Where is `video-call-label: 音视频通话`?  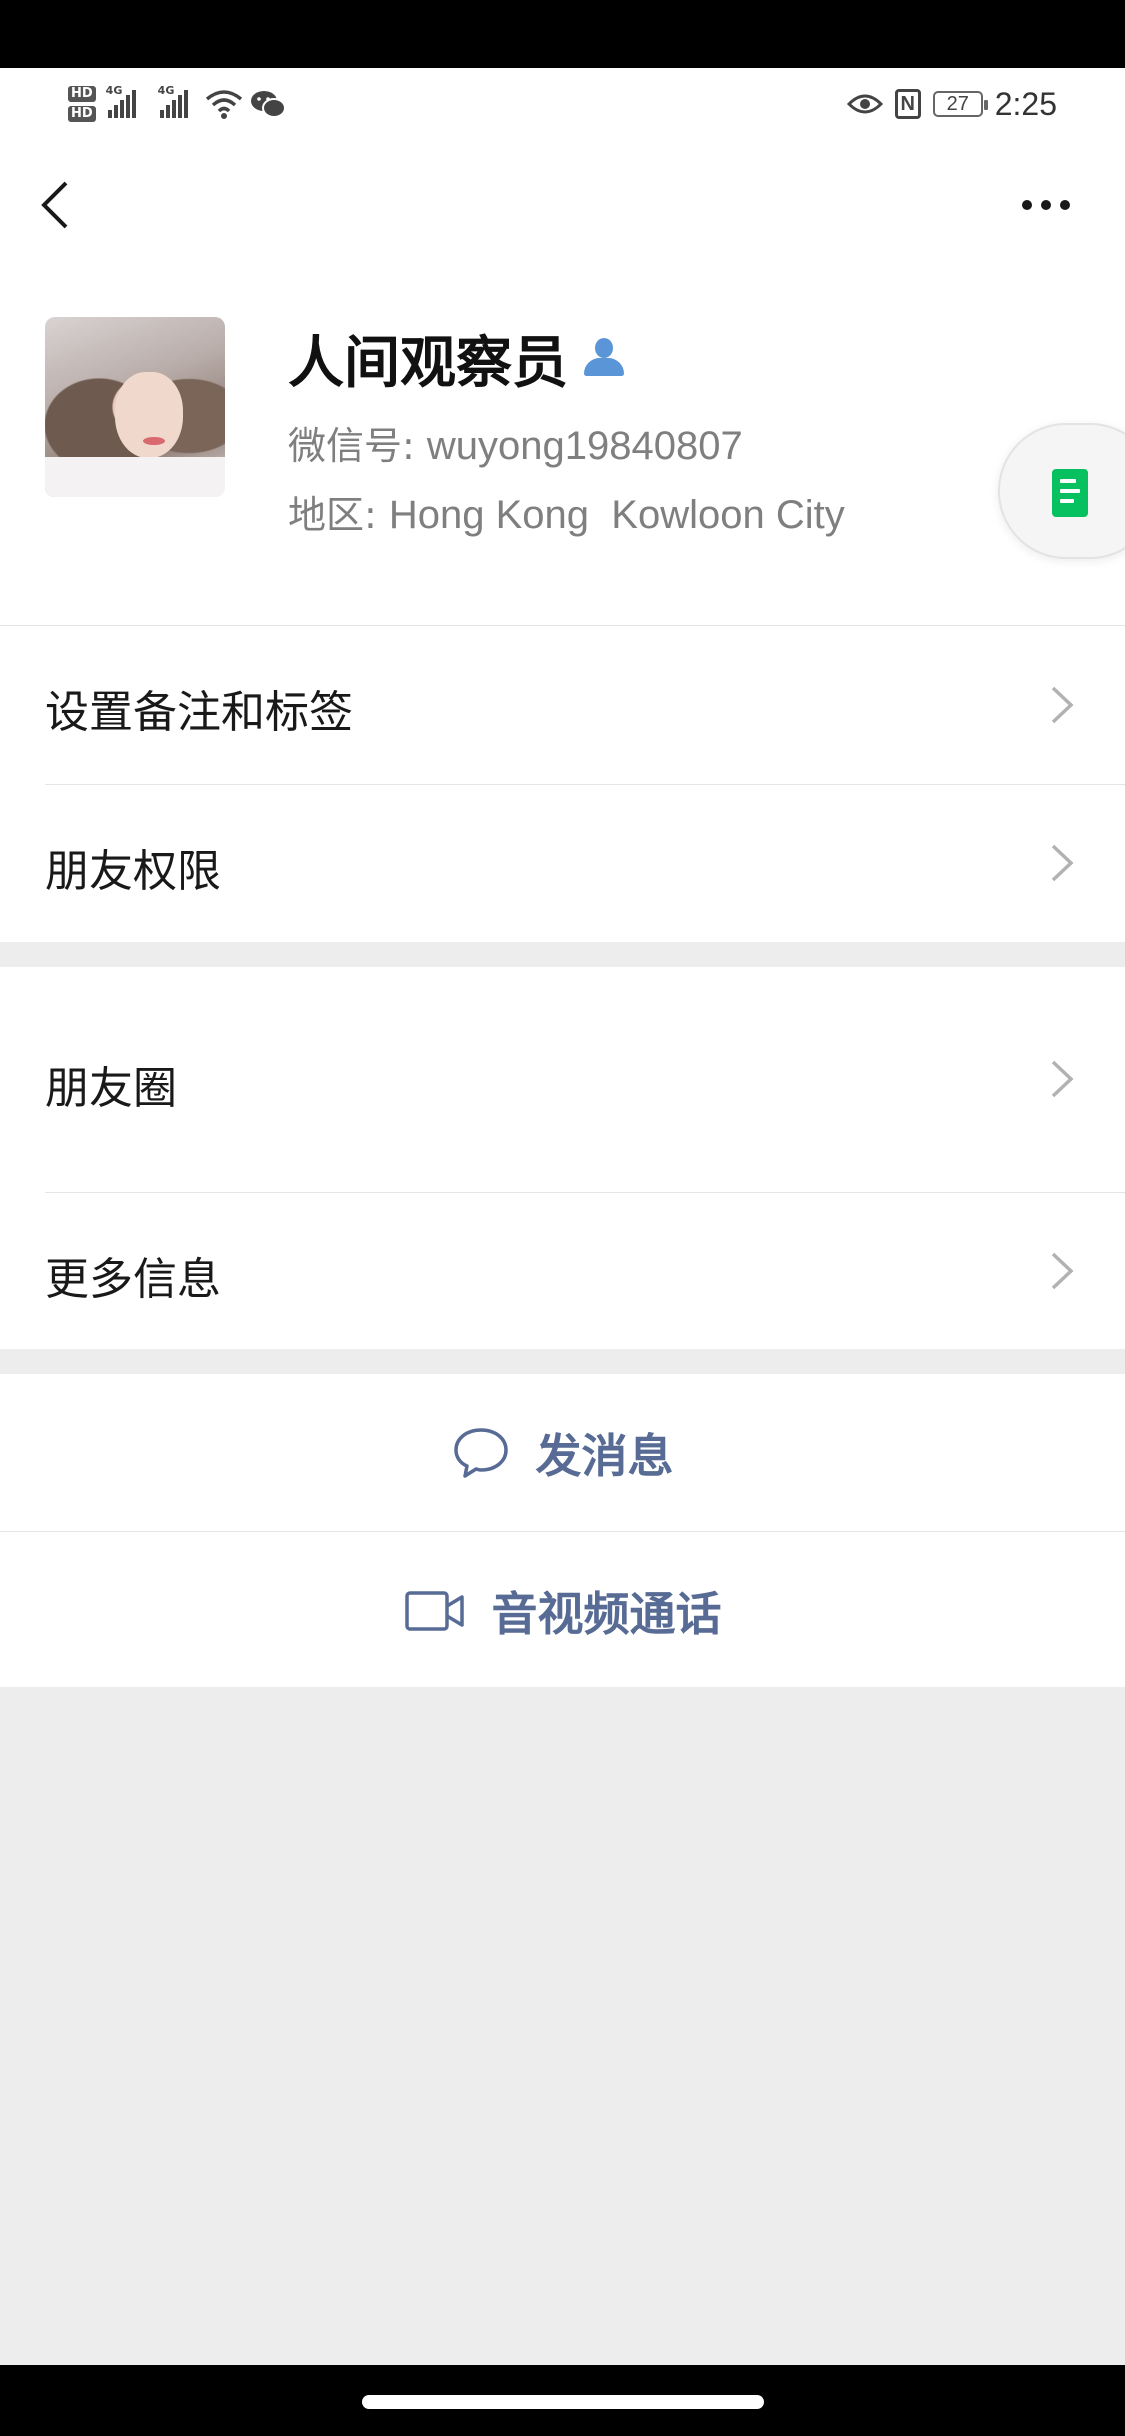 video-call-label: 音视频通话 is located at coordinates (606, 1613).